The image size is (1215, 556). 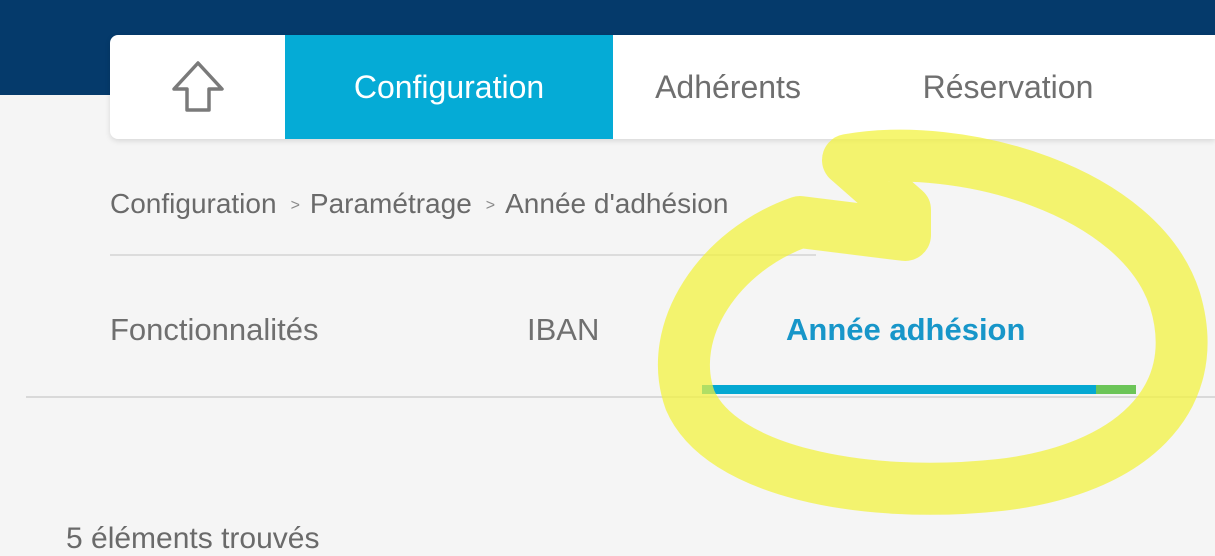 I want to click on breadcrumb-item-parametrage: Paramétrage, so click(x=391, y=204).